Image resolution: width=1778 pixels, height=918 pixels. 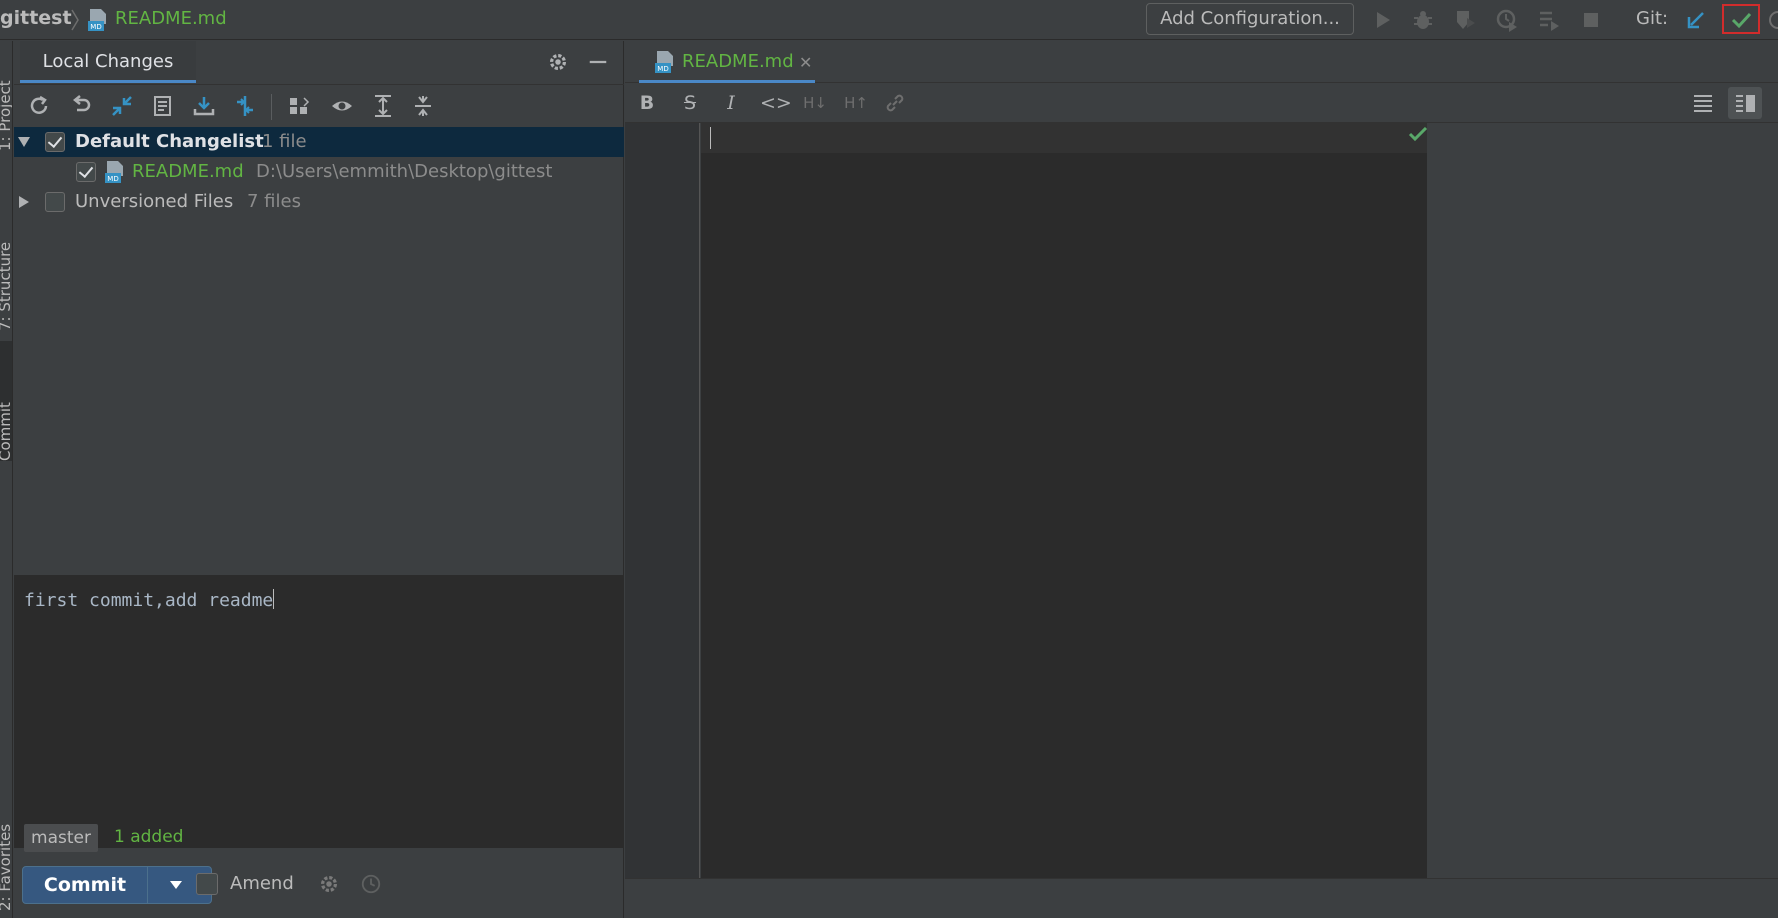 I want to click on changed-file-checkbox, so click(x=86, y=172).